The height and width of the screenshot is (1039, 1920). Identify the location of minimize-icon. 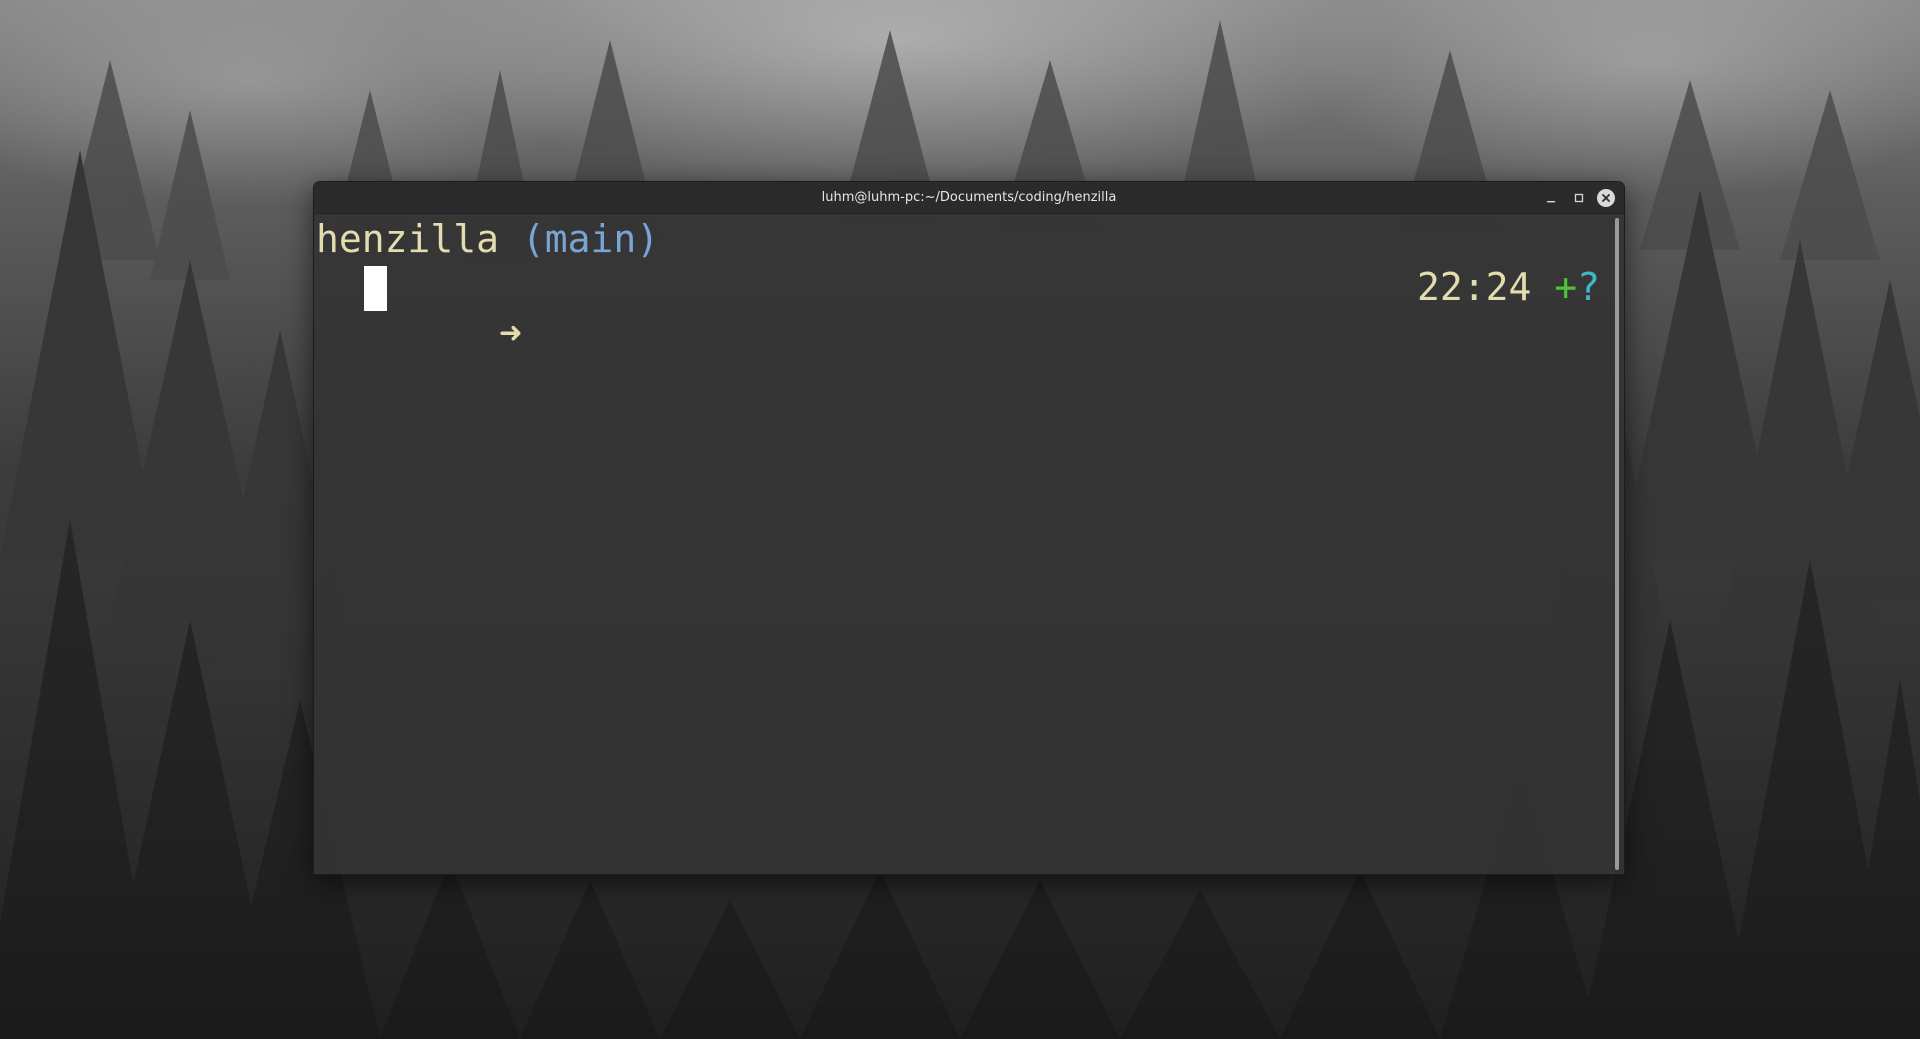
(1551, 202).